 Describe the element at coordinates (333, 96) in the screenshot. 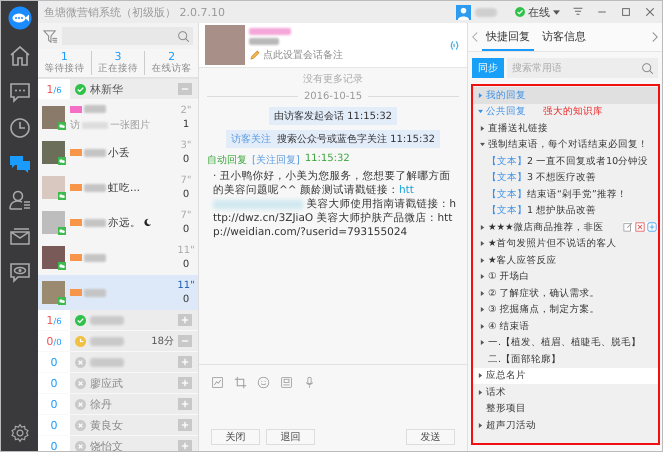

I see `date-divider: 2016-10-15` at that location.